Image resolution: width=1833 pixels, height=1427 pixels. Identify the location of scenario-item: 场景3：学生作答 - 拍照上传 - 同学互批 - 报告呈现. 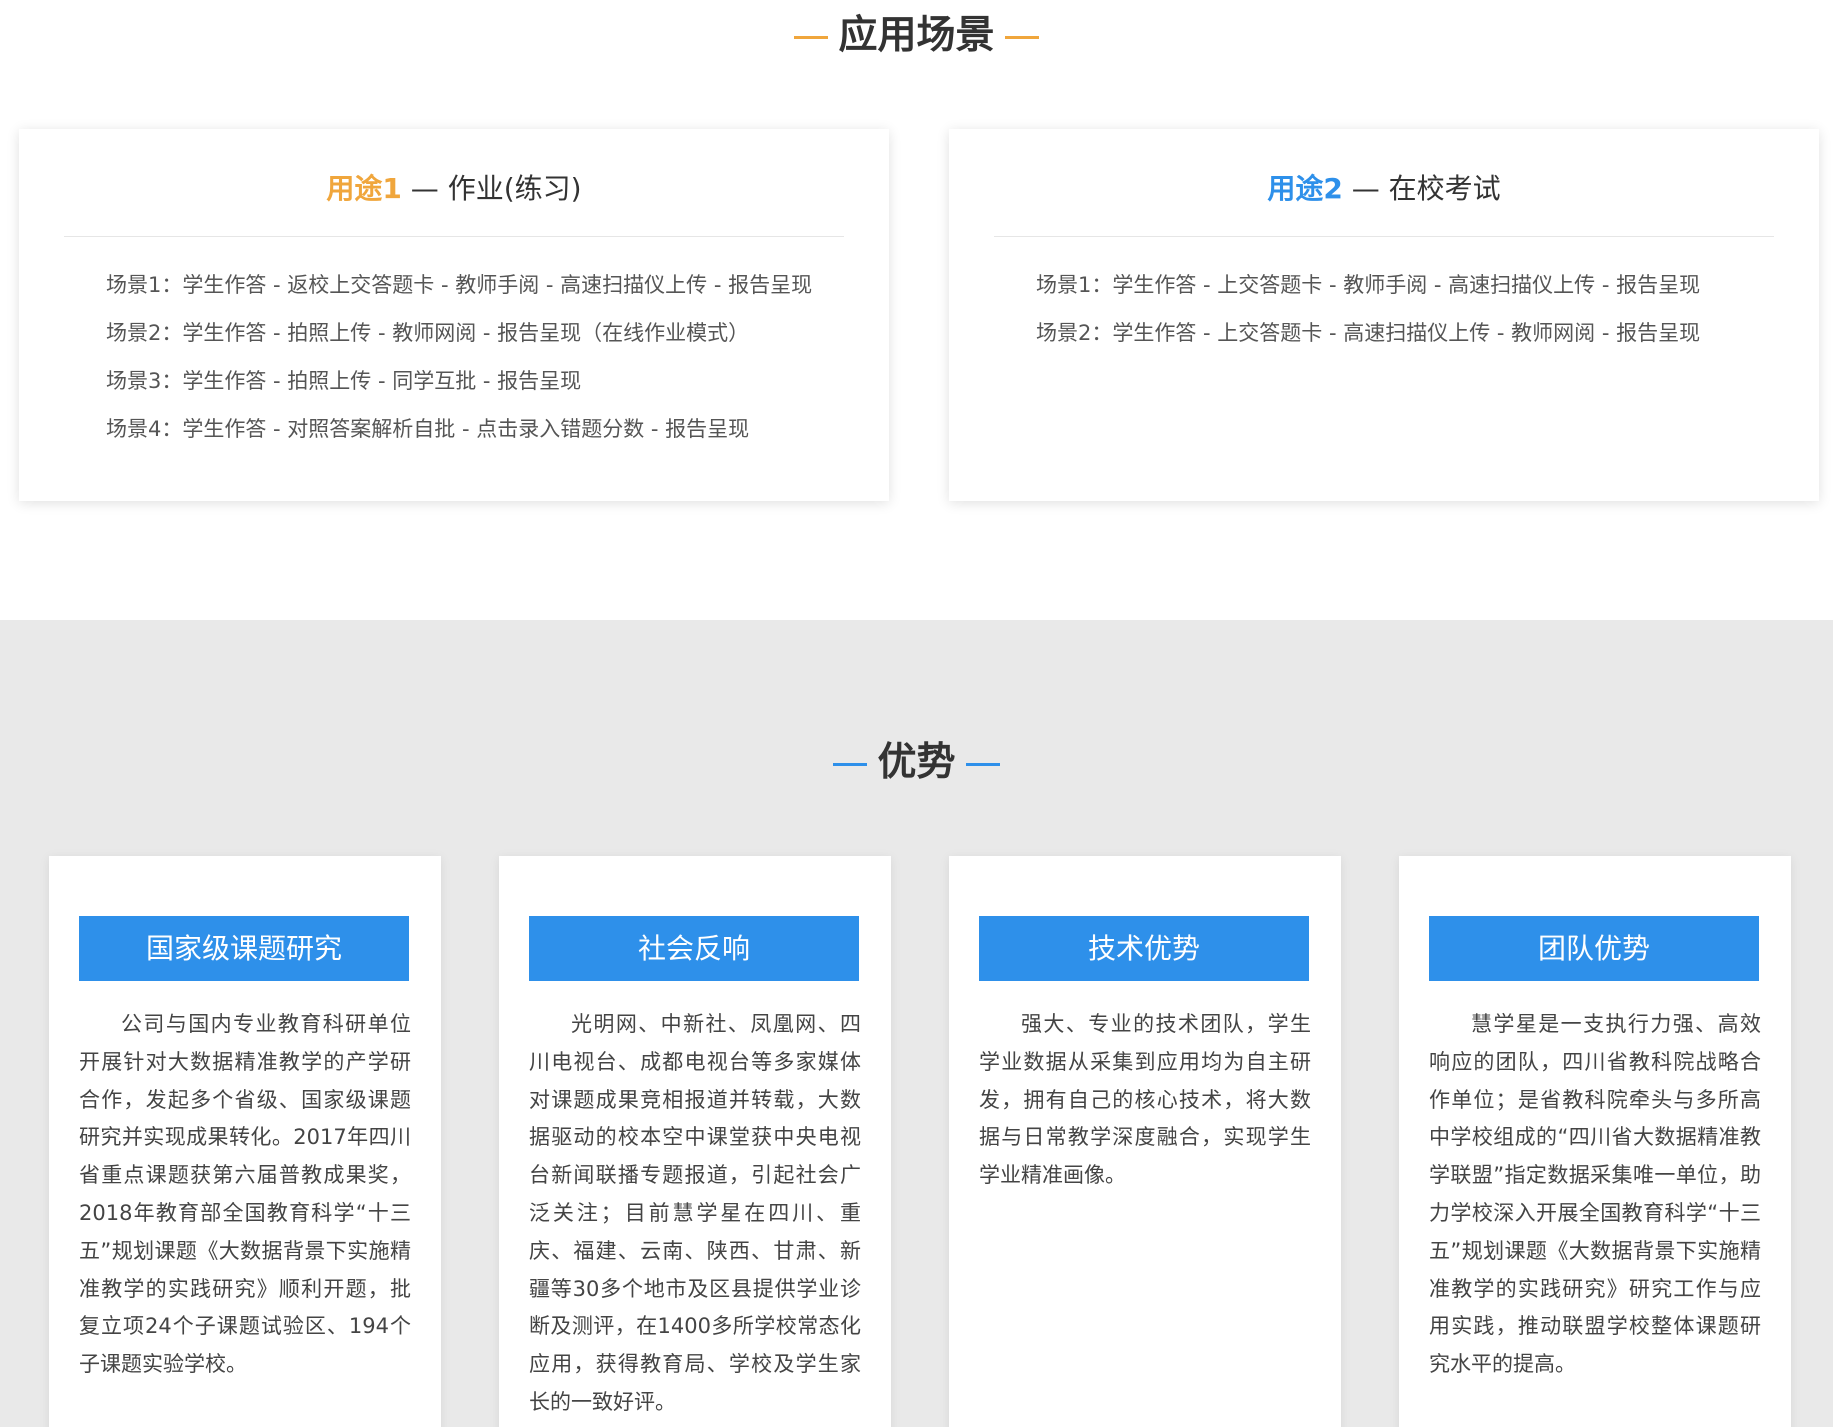
(344, 381).